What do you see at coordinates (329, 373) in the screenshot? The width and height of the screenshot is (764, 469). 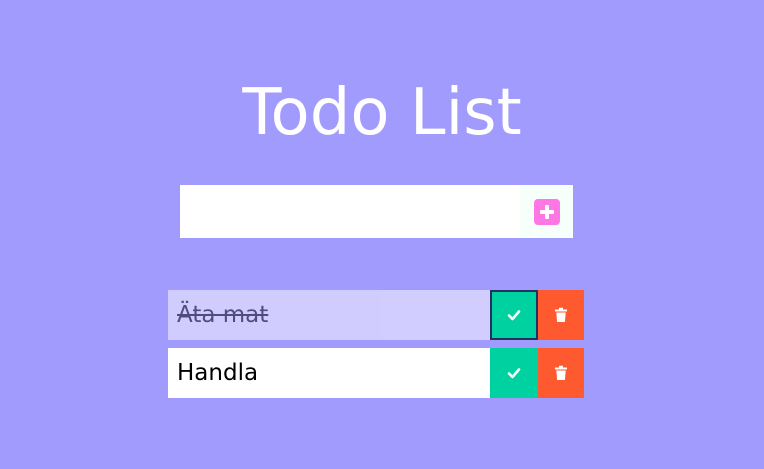 I see `todo-text: Handla` at bounding box center [329, 373].